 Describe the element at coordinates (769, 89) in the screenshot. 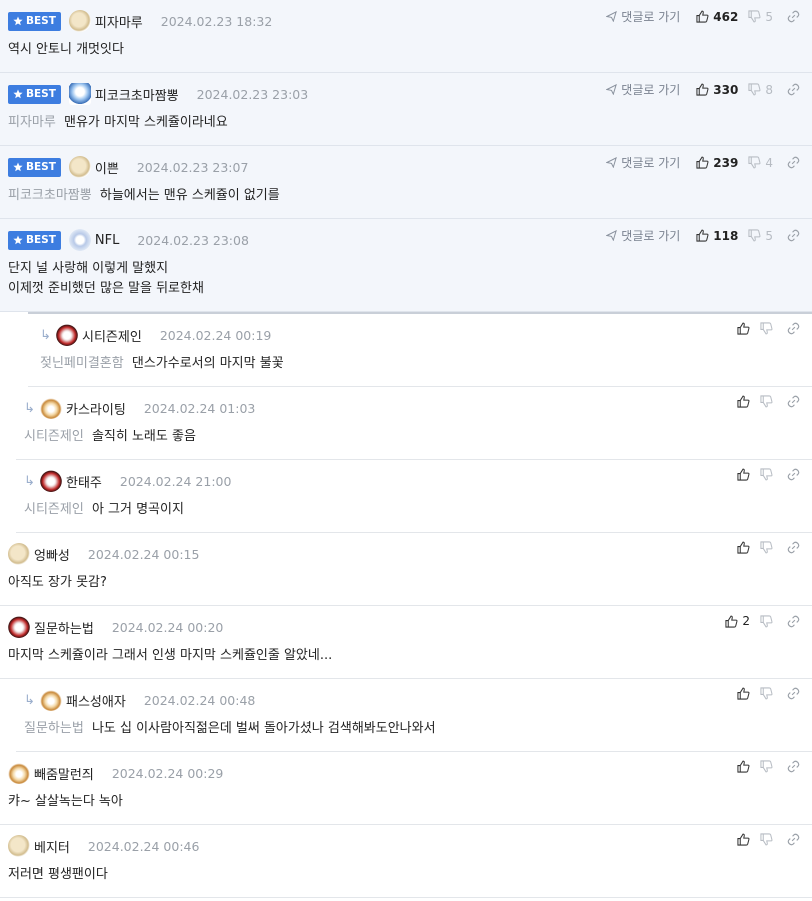

I see `downvote-count: 8` at that location.